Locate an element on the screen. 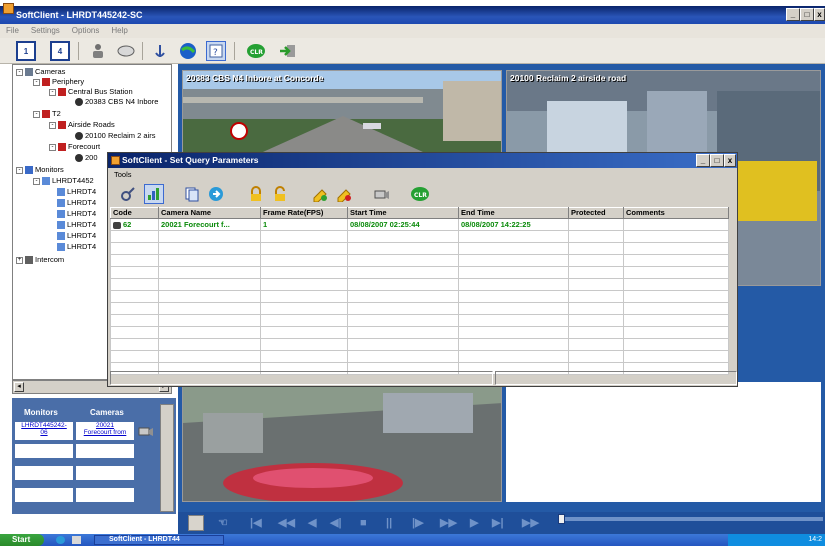 Image resolution: width=825 pixels, height=546 pixels. browser-icon is located at coordinates (60, 540).